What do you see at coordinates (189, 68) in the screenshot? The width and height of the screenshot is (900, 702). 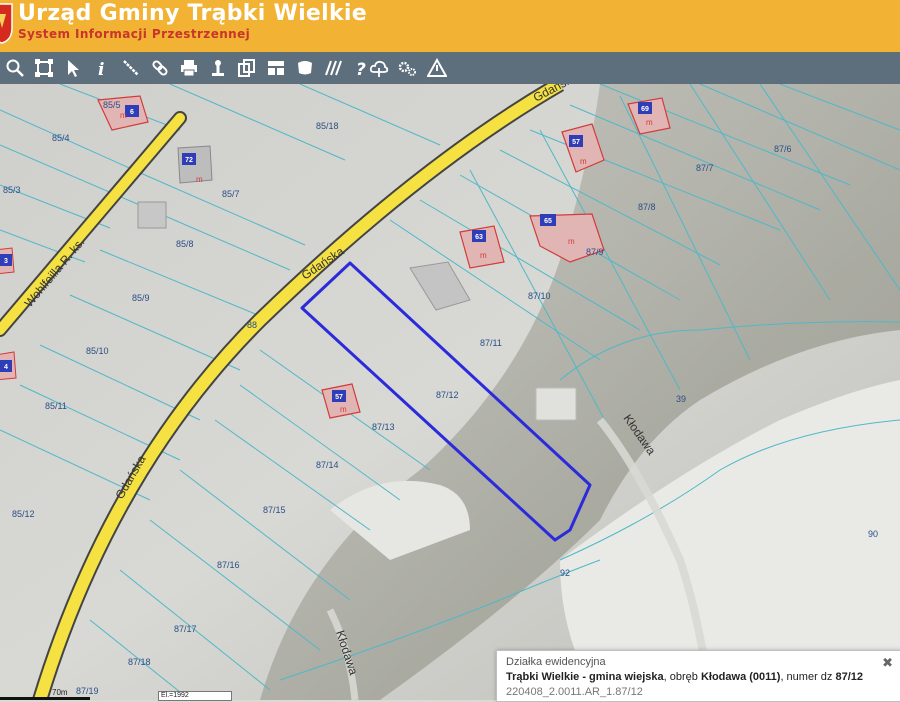 I see `print-icon` at bounding box center [189, 68].